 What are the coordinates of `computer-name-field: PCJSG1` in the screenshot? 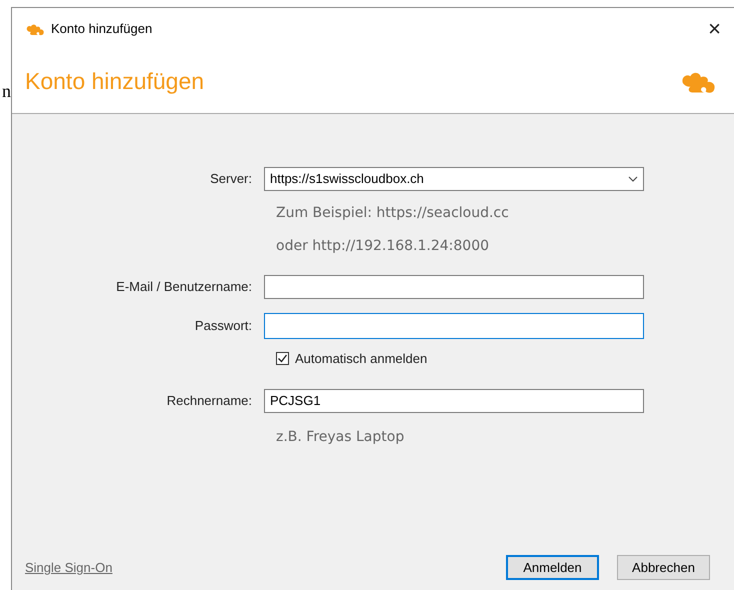 It's located at (454, 400).